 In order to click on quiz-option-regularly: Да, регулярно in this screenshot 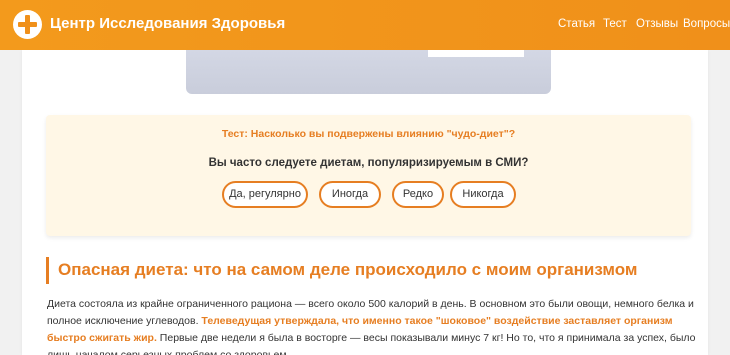, I will do `click(265, 194)`.